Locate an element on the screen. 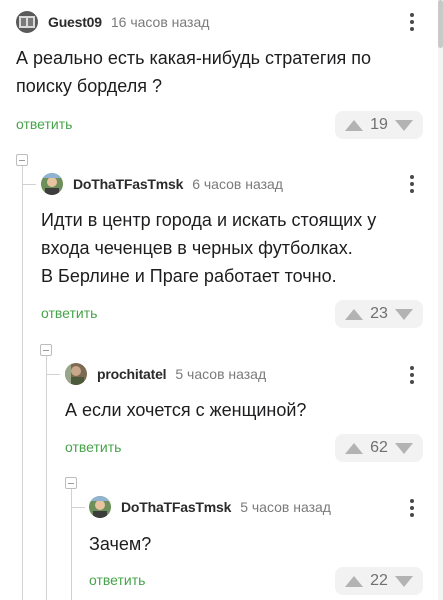 The height and width of the screenshot is (600, 443). timestamp: 16 часов назад is located at coordinates (160, 22).